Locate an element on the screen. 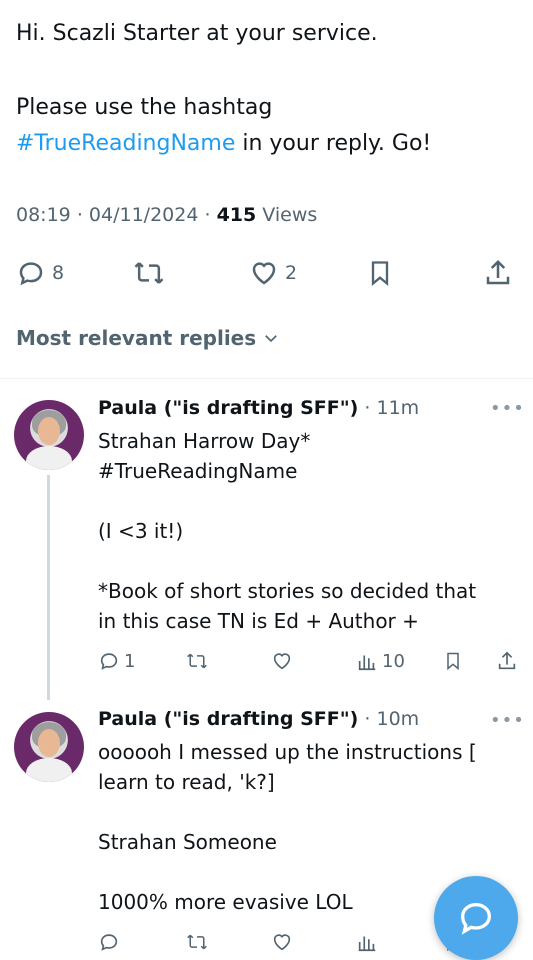 This screenshot has height=960, width=533. compose-icon is located at coordinates (476, 918).